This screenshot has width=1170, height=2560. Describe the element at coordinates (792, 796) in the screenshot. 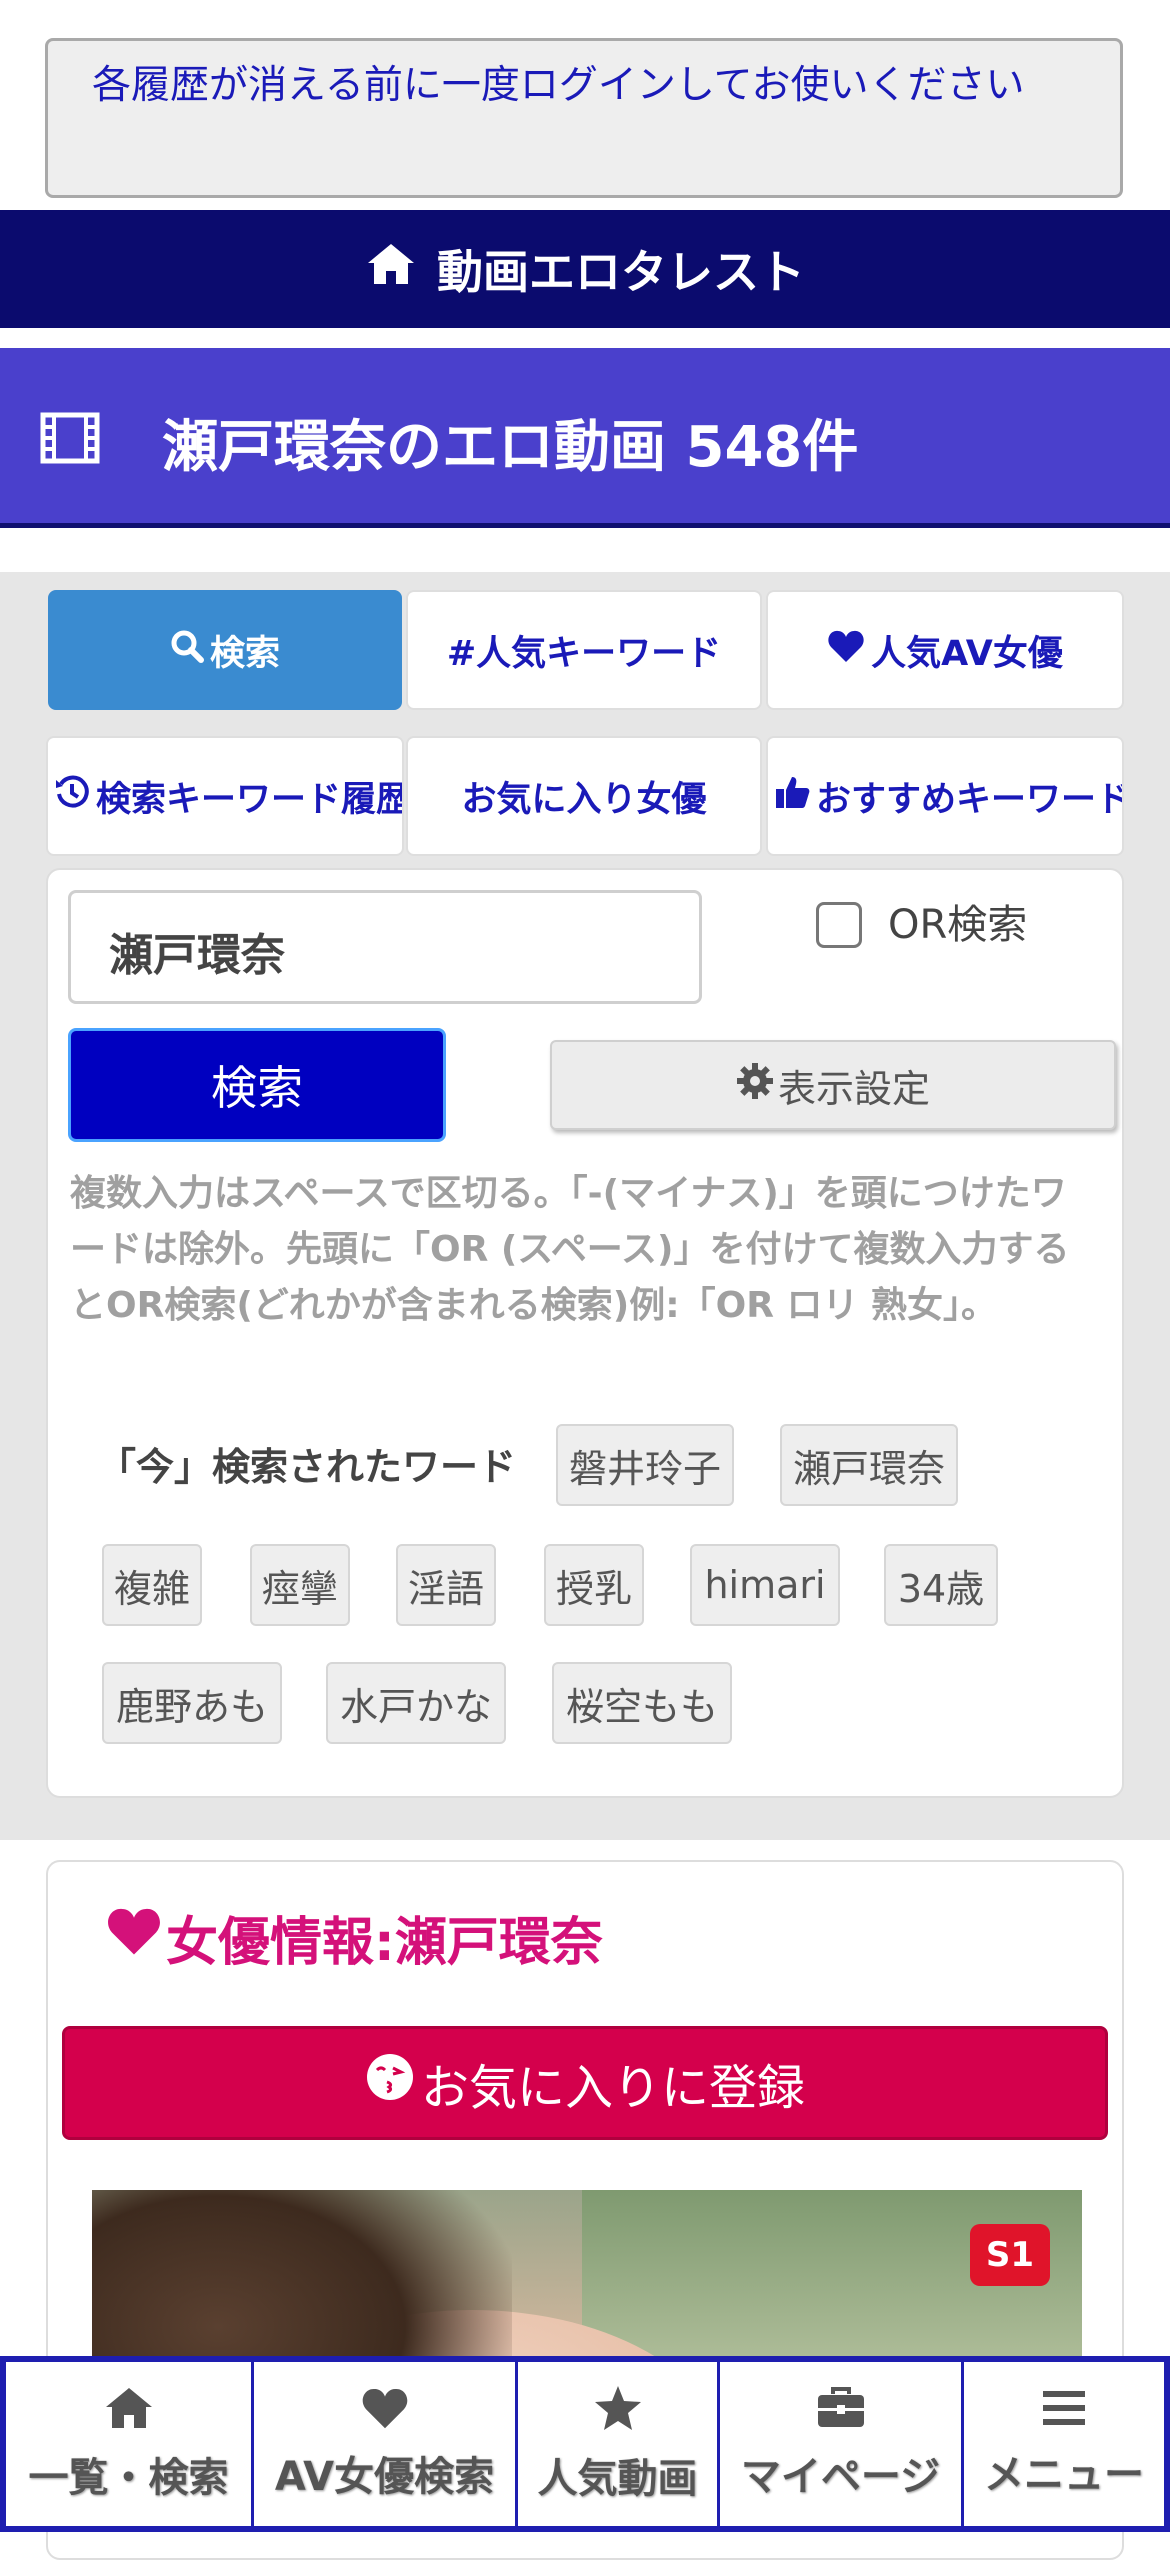

I see `thumbs-up-icon` at that location.